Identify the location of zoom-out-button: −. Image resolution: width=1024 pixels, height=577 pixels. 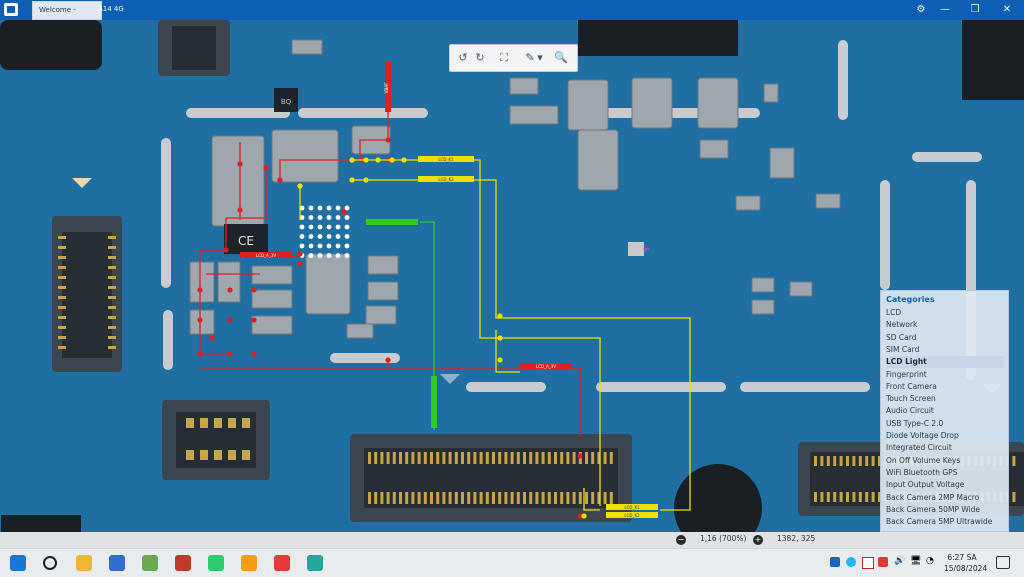
(681, 540).